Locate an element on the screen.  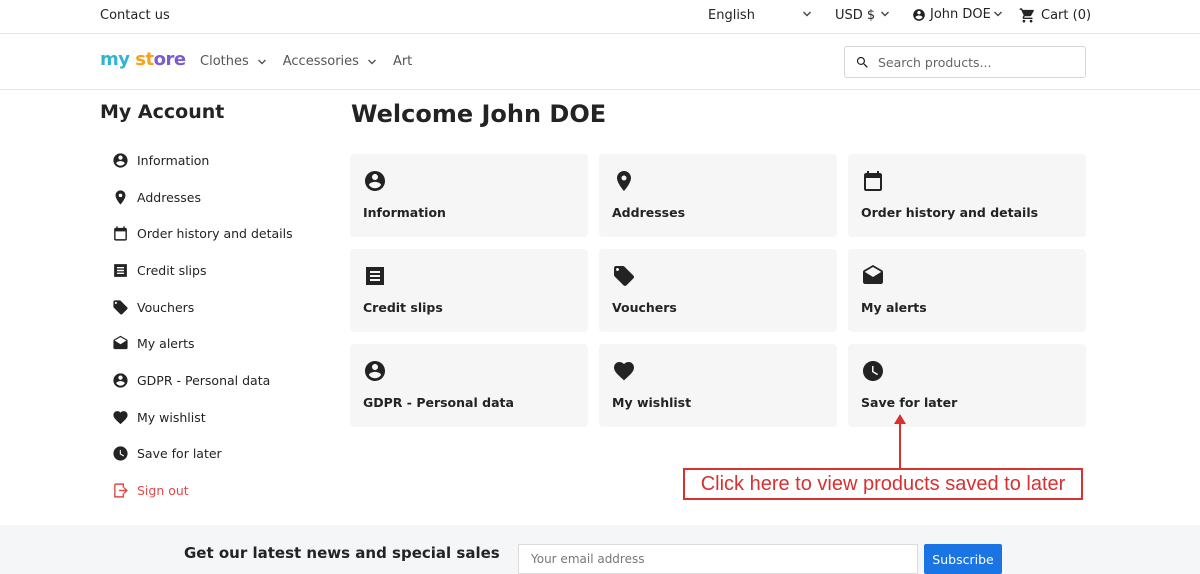
tile-information: Information is located at coordinates (469, 195).